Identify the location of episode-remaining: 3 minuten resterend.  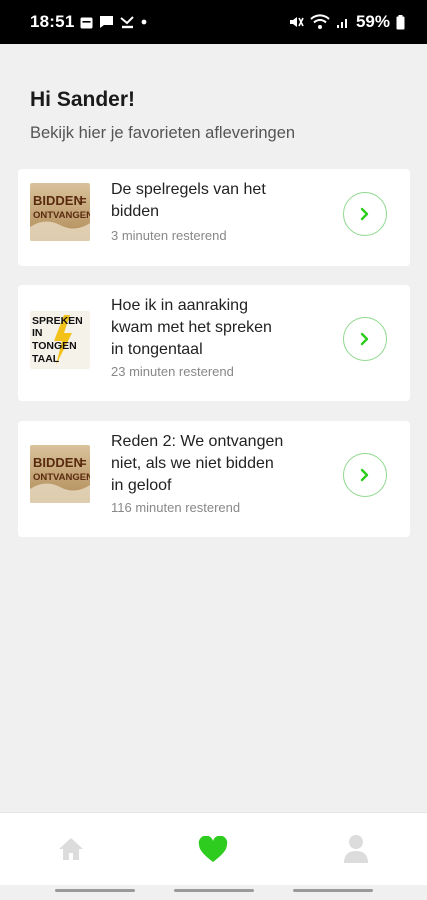
(169, 235).